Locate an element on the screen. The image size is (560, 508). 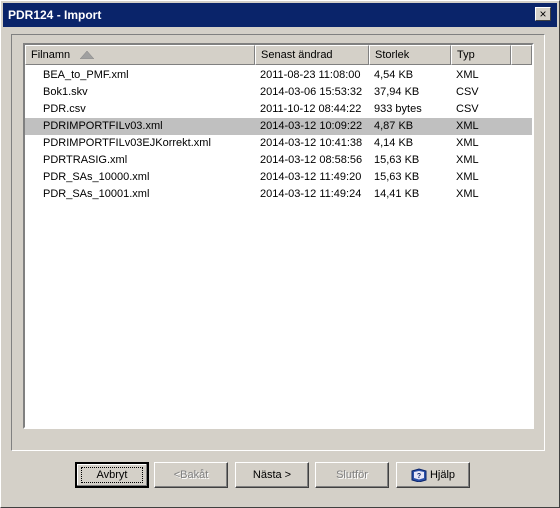
file-size: 933 bytes is located at coordinates (398, 109).